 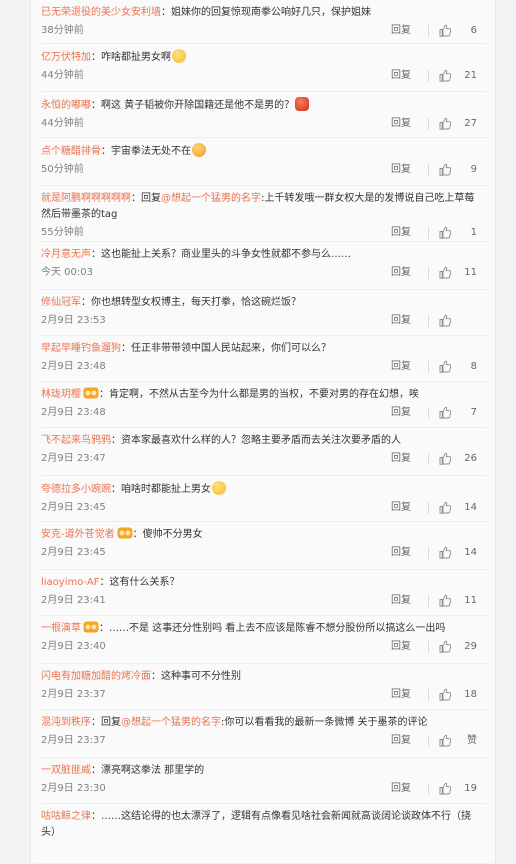 What do you see at coordinates (264, 414) in the screenshot?
I see `comment-meta: 2月9日 23:48 回复 7` at bounding box center [264, 414].